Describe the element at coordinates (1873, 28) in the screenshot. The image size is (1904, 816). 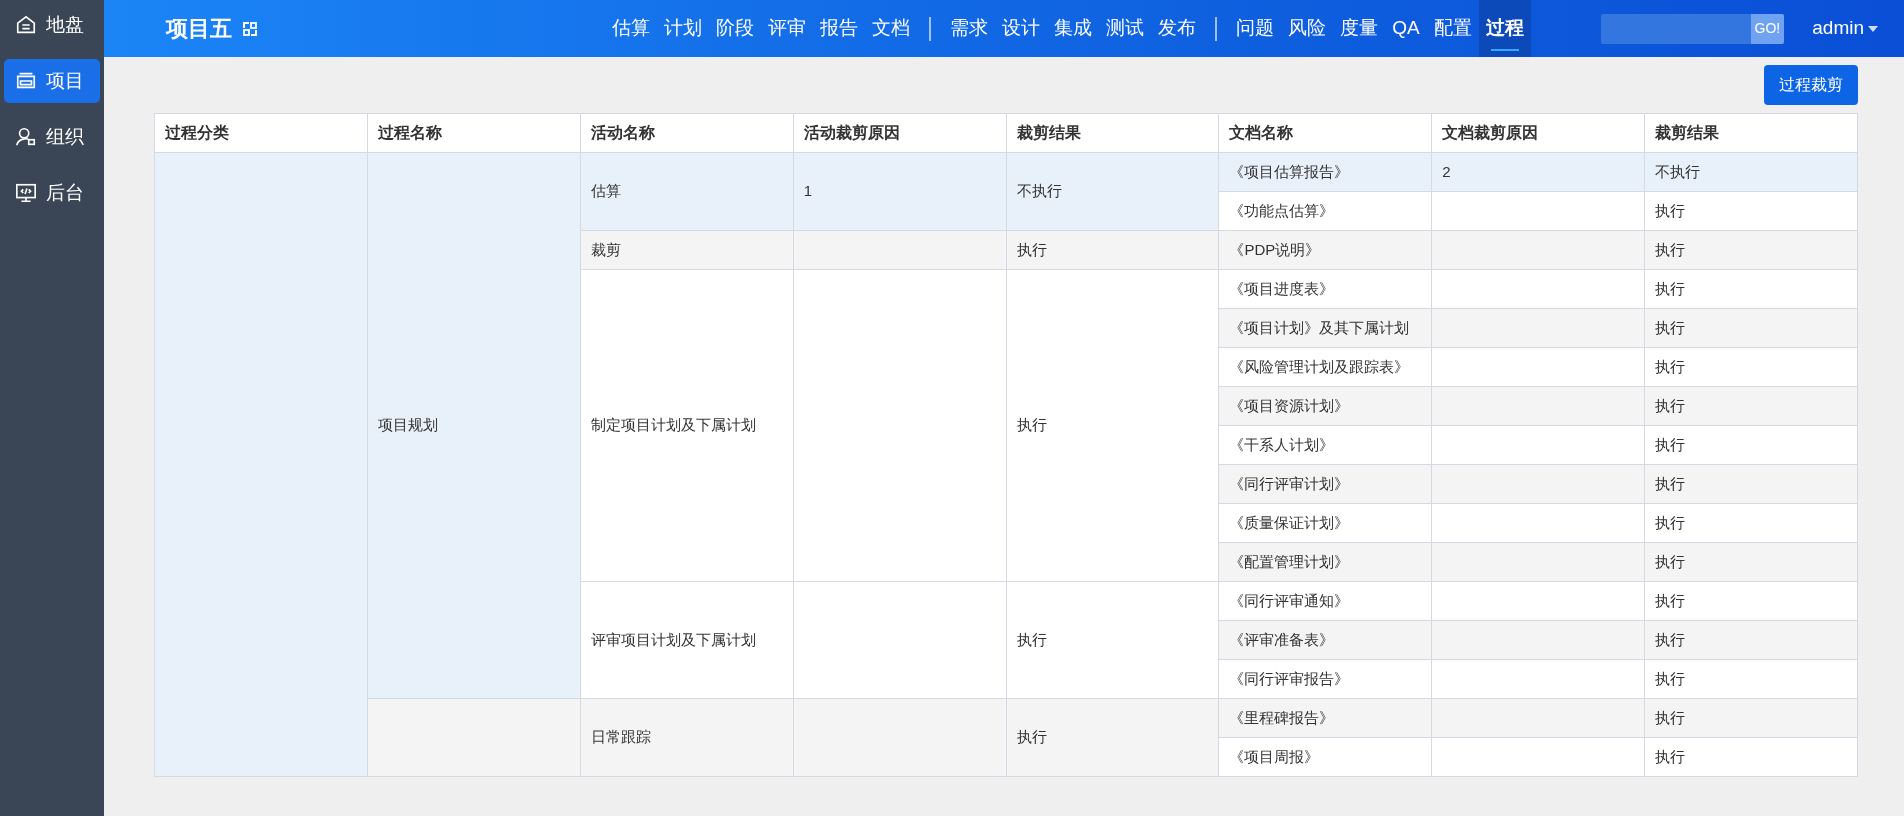
I see `caret-icon` at that location.